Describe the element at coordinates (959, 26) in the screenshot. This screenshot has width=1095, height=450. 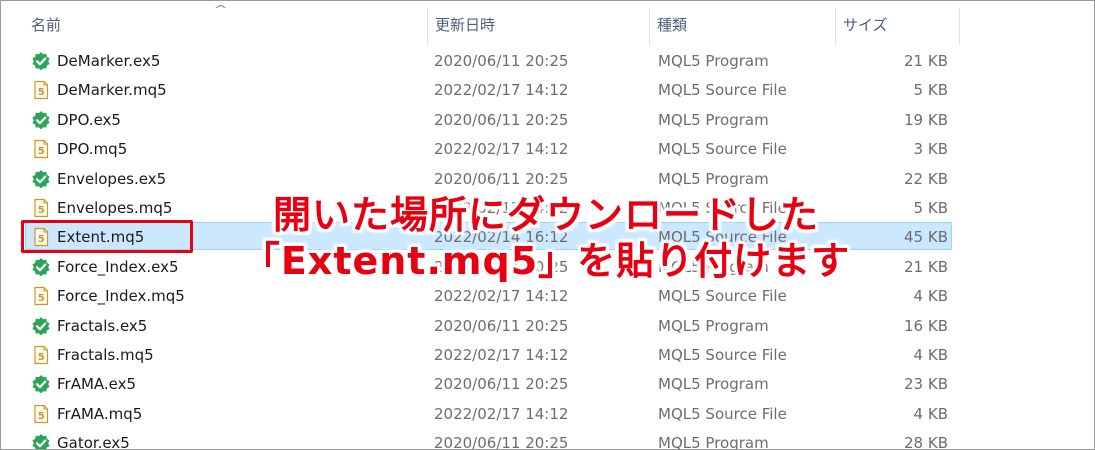
I see `column-divider` at that location.